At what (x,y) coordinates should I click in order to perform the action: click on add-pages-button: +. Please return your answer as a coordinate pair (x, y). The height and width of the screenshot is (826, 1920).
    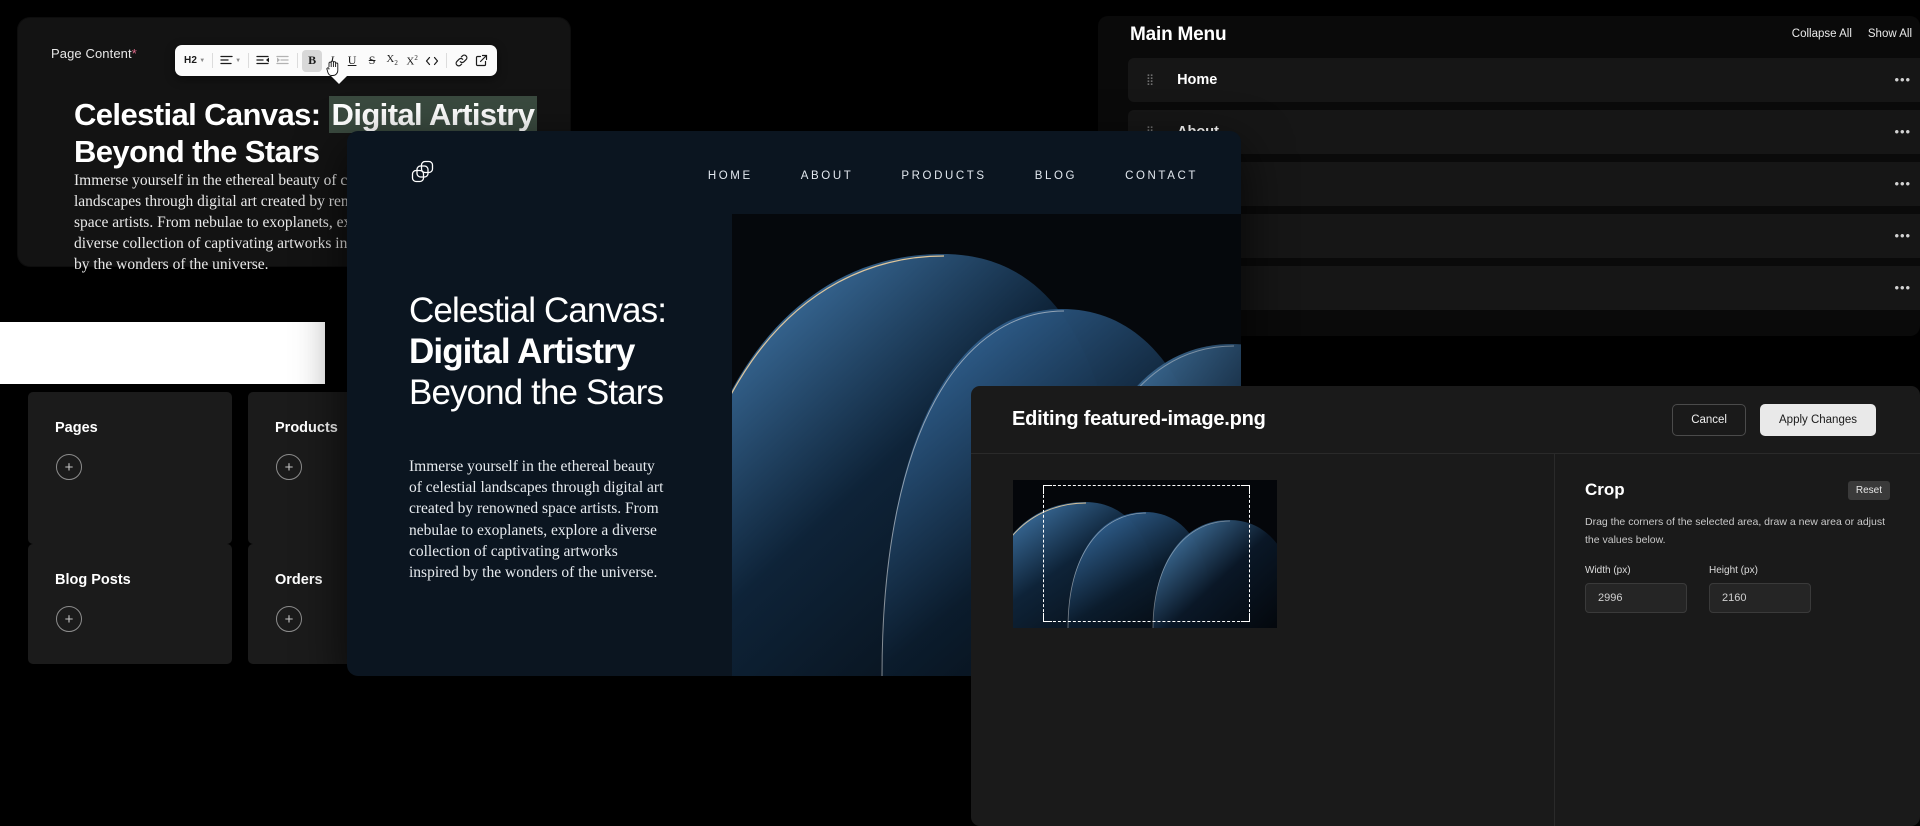
    Looking at the image, I should click on (69, 467).